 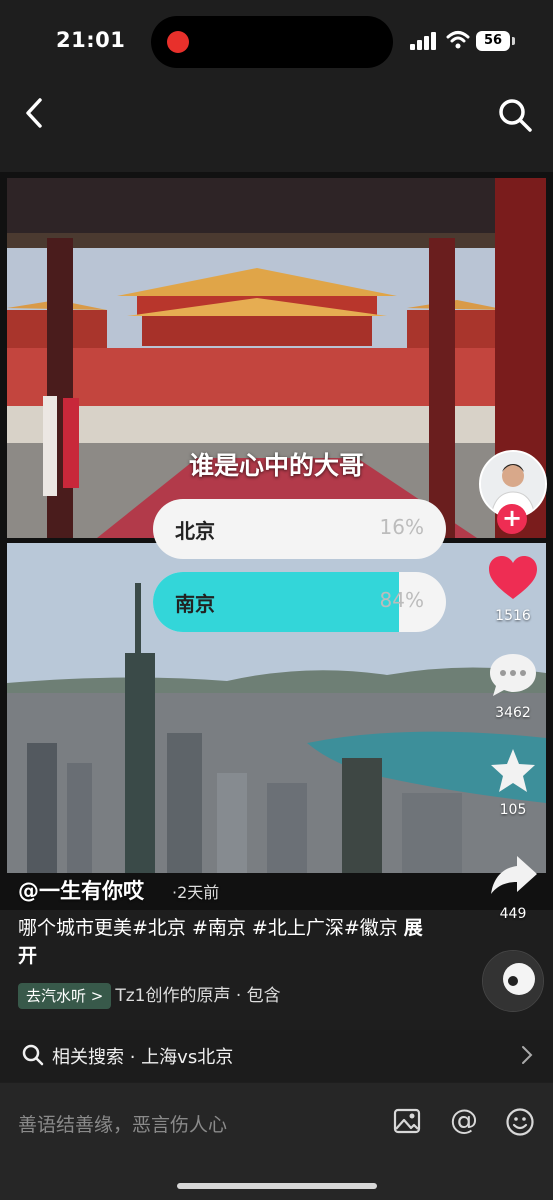 What do you see at coordinates (458, 40) in the screenshot?
I see `wifi-icon` at bounding box center [458, 40].